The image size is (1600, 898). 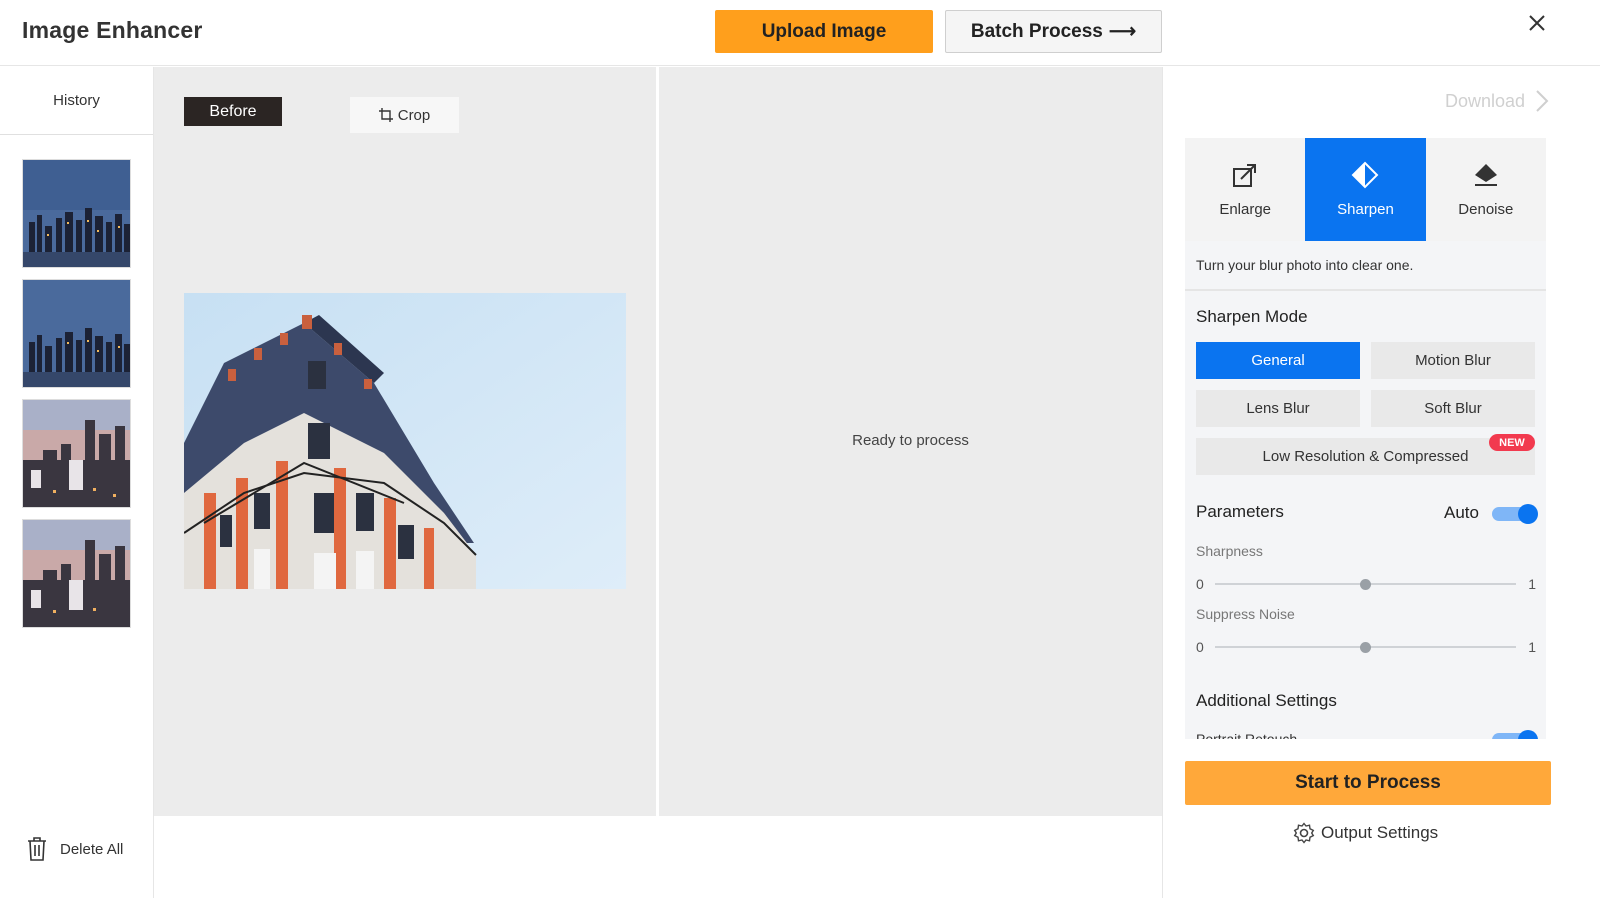 What do you see at coordinates (76, 101) in the screenshot?
I see `history-tab: History` at bounding box center [76, 101].